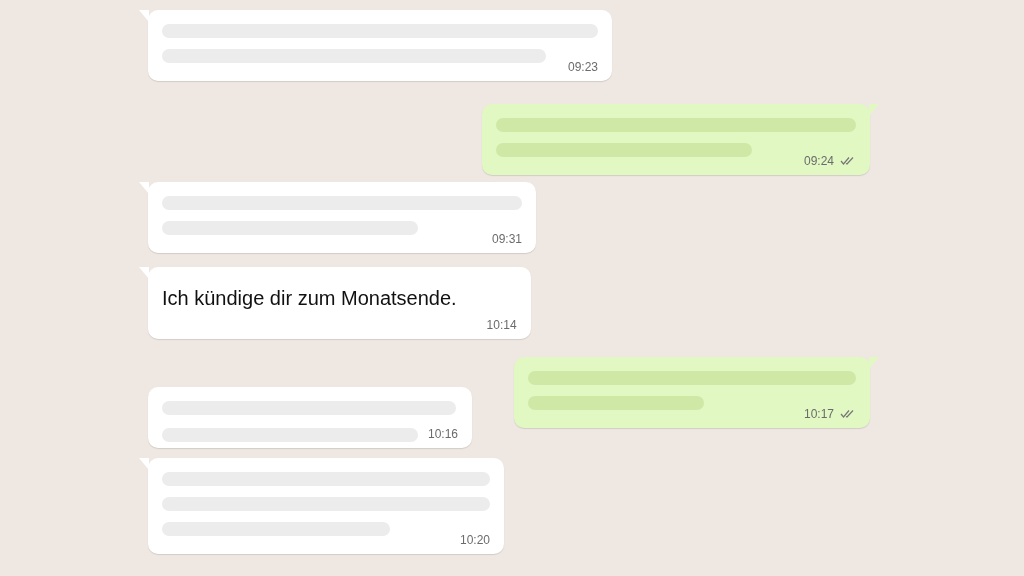 The width and height of the screenshot is (1024, 576). Describe the element at coordinates (506, 239) in the screenshot. I see `message-time: 09:31` at that location.